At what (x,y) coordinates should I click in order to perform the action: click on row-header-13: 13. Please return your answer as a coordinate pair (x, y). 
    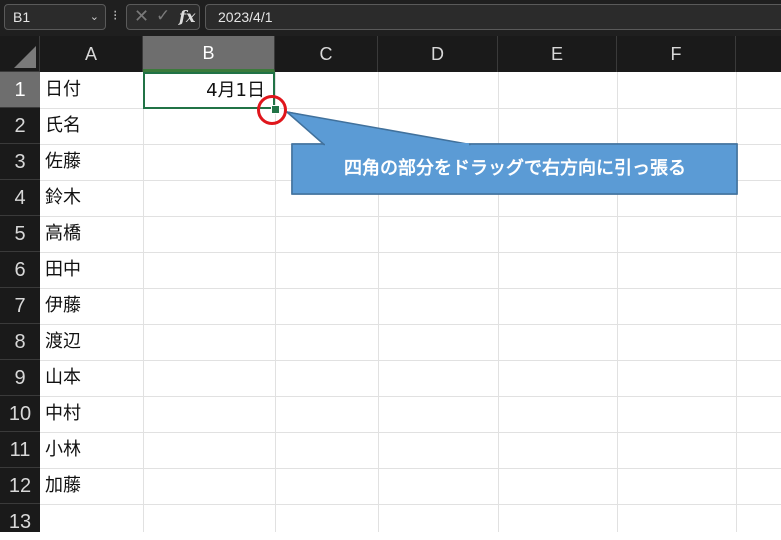
    Looking at the image, I should click on (20, 518).